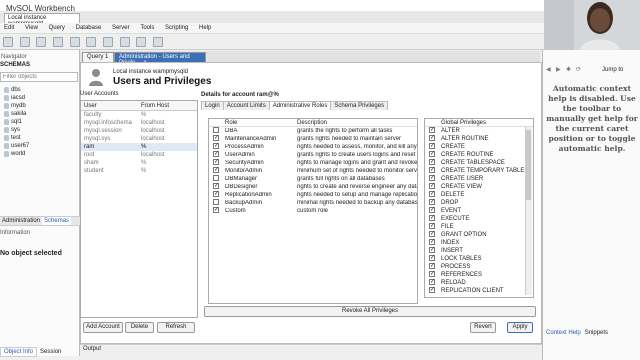 This screenshot has height=360, width=640. Describe the element at coordinates (300, 105) in the screenshot. I see `tab-administrative-roles: Administrative Roles` at that location.